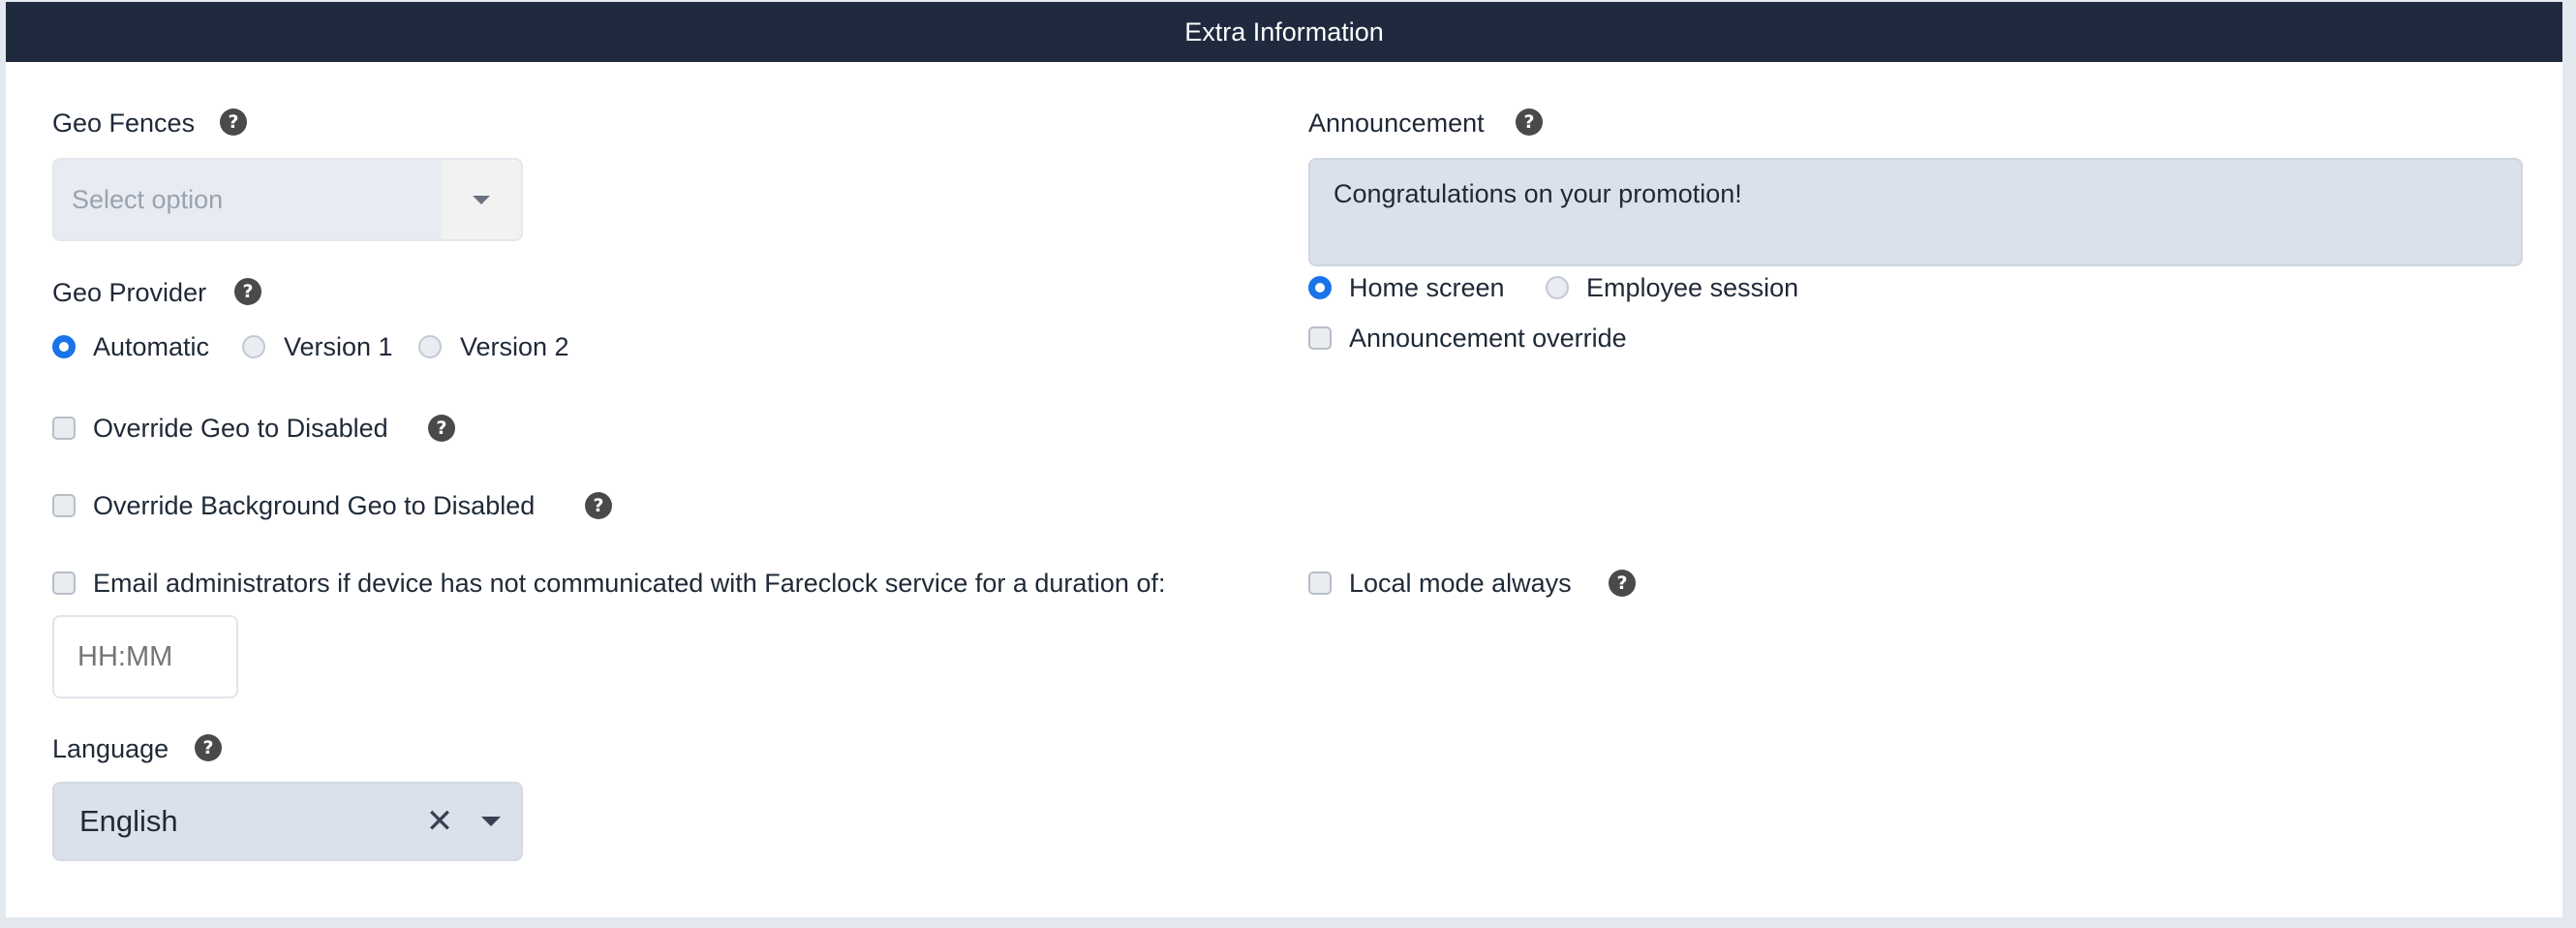  What do you see at coordinates (64, 505) in the screenshot?
I see `override-bg-geo-checkbox` at bounding box center [64, 505].